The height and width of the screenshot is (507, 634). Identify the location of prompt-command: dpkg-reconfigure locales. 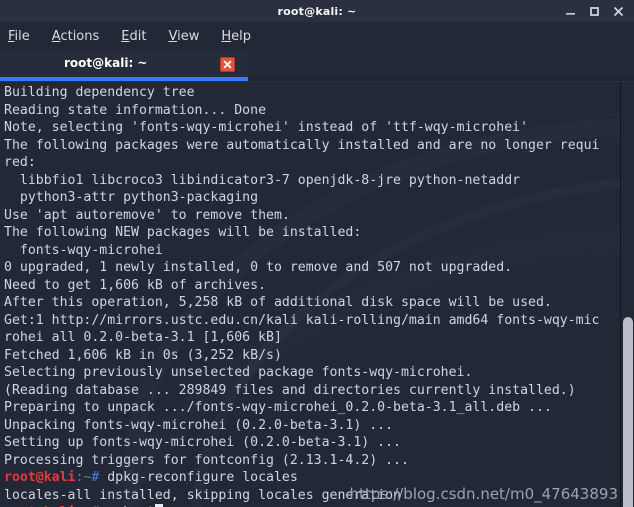
(198, 477).